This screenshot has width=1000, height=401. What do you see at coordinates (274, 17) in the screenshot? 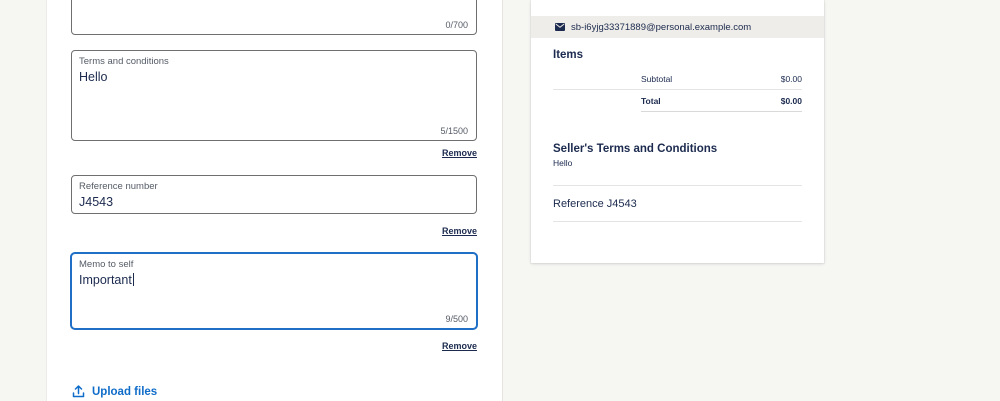
I see `note-to-customer-field: 0/700` at bounding box center [274, 17].